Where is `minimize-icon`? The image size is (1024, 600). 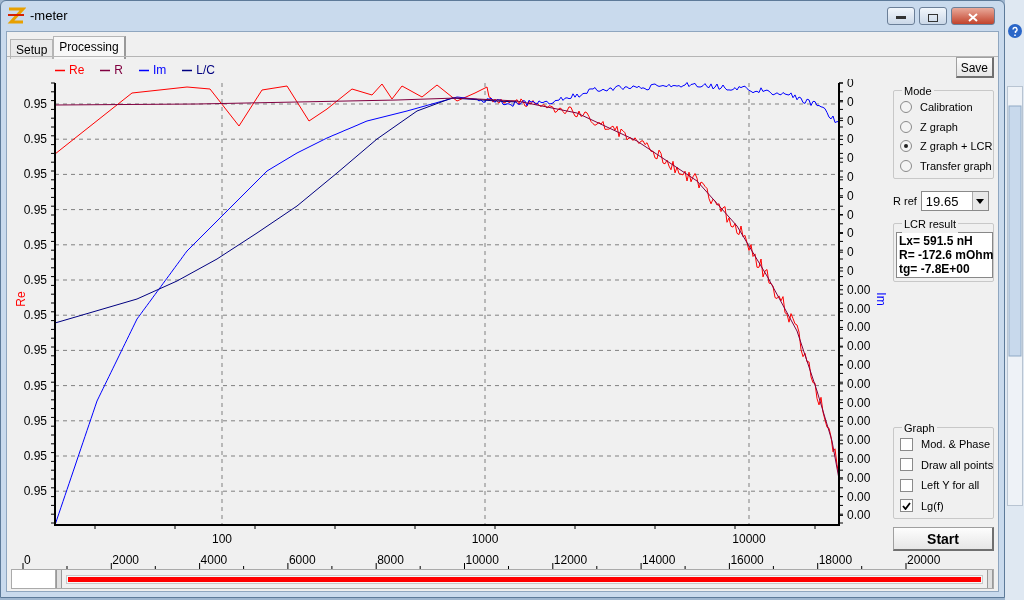
minimize-icon is located at coordinates (901, 17).